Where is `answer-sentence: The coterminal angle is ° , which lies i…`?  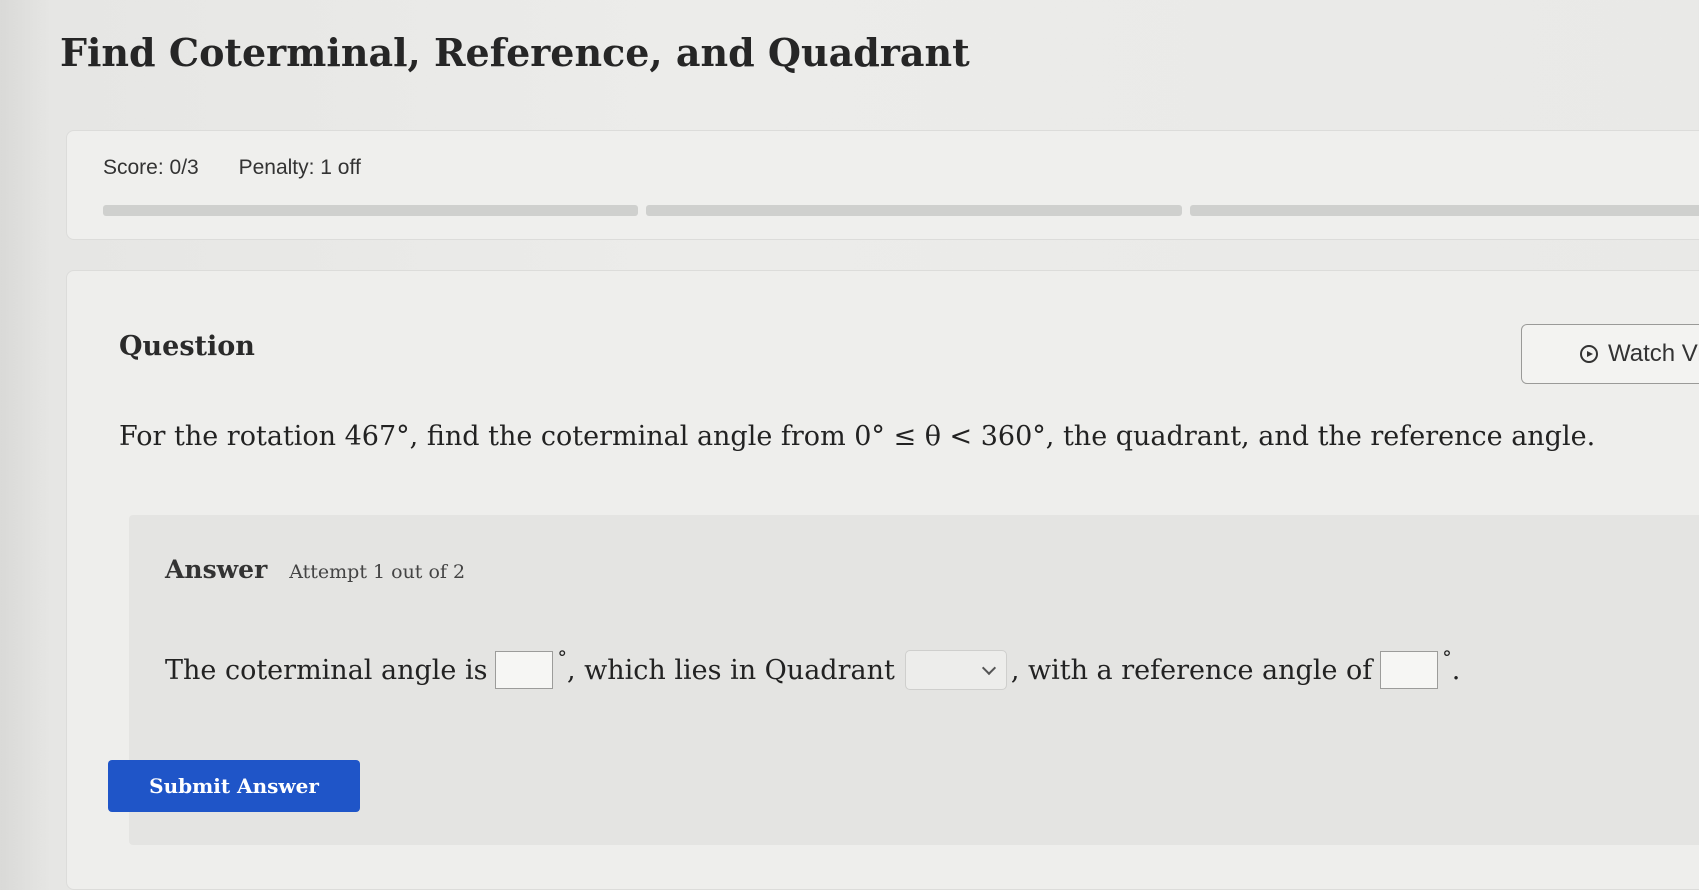 answer-sentence: The coterminal angle is ° , which lies i… is located at coordinates (813, 668).